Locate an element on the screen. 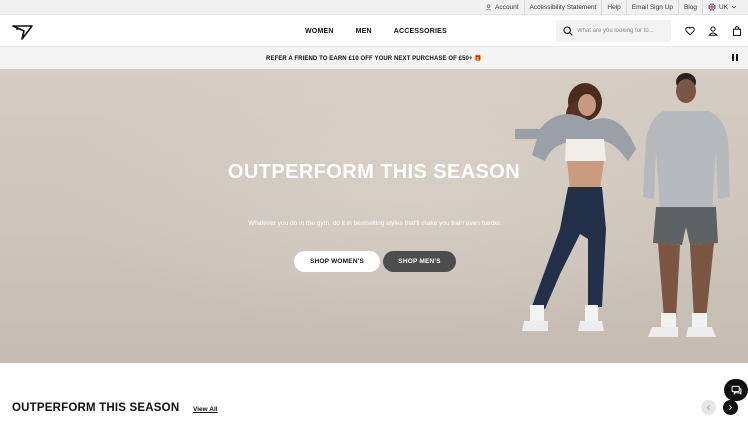 The width and height of the screenshot is (748, 421). main-header: WOMEN MEN ACCESSORIES is located at coordinates (374, 31).